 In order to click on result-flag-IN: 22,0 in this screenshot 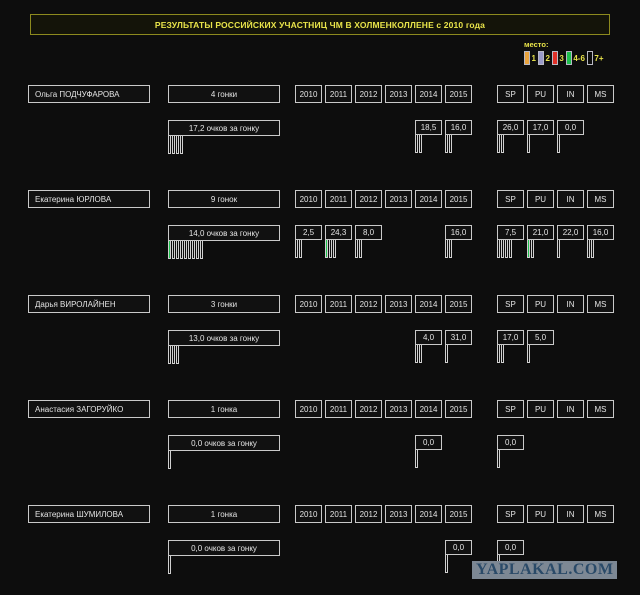, I will do `click(570, 241)`.